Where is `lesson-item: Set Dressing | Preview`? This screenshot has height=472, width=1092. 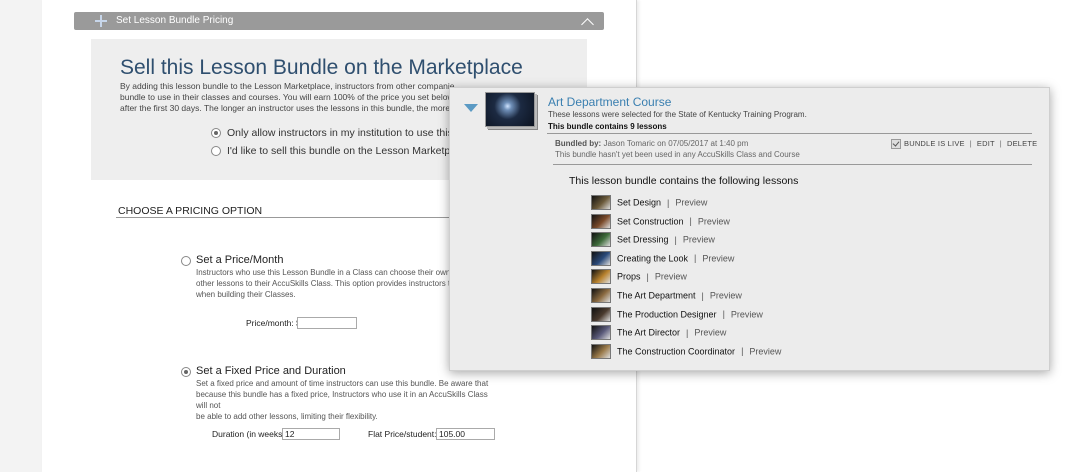
lesson-item: Set Dressing | Preview is located at coordinates (653, 240).